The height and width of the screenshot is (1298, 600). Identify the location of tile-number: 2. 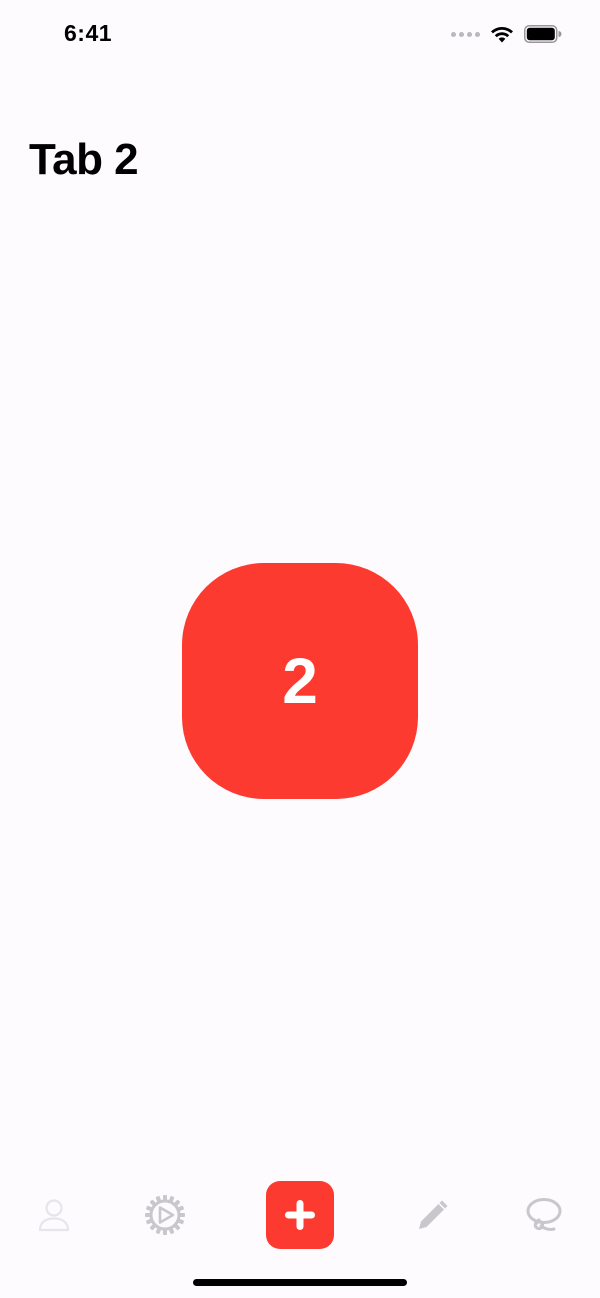
(300, 681).